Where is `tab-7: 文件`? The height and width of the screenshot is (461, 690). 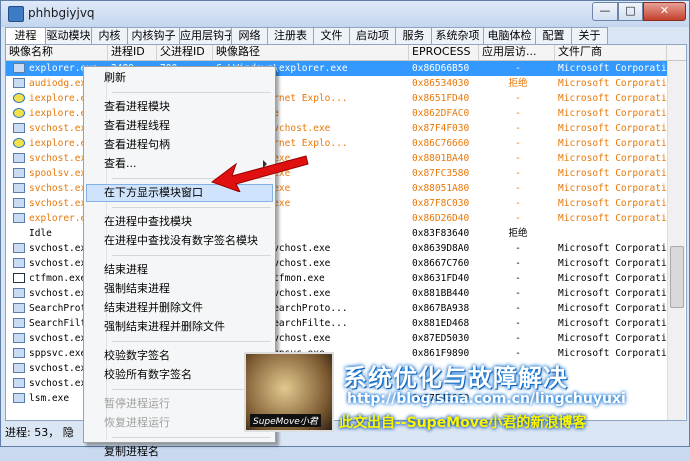 tab-7: 文件 is located at coordinates (331, 35).